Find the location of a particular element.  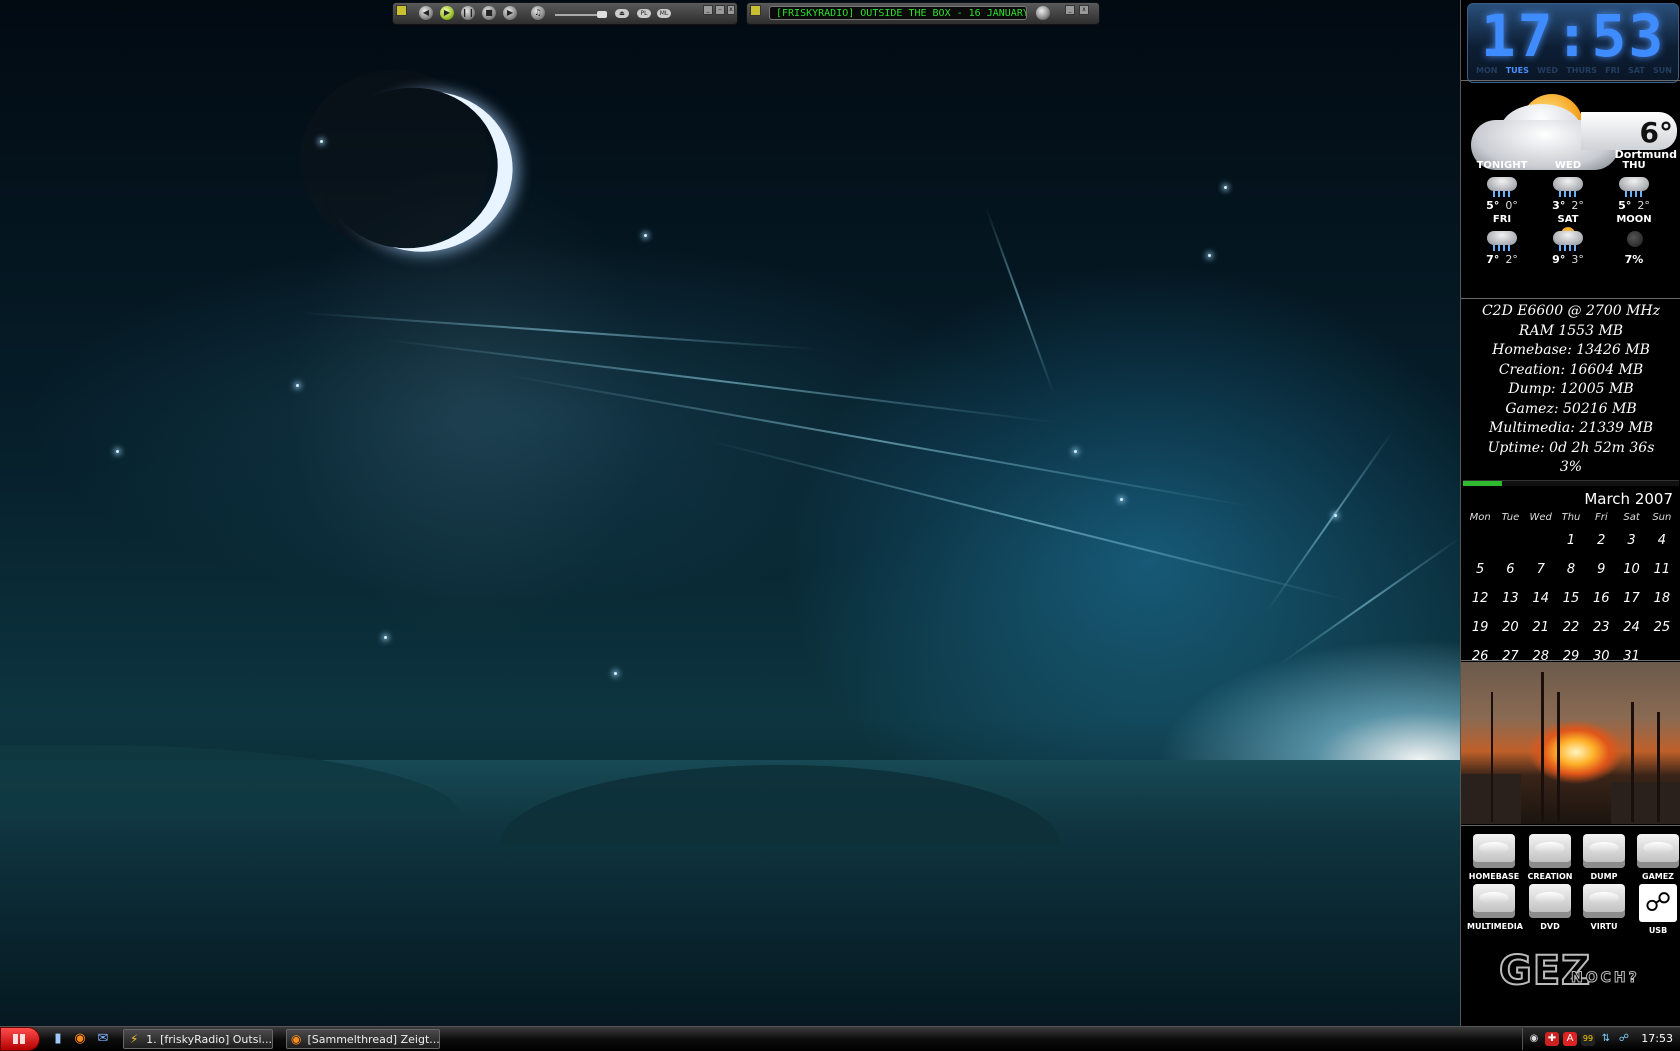

volume-tray-icon: ◉ is located at coordinates (1534, 1039).